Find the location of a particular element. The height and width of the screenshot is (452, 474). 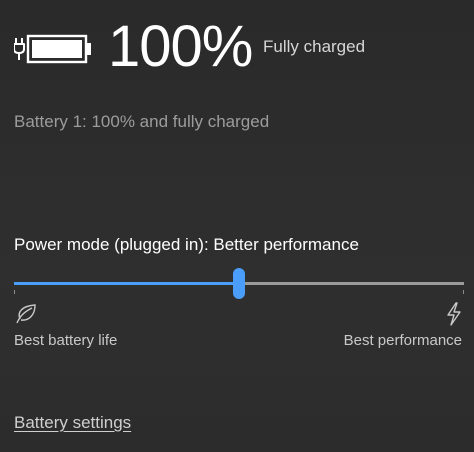

leaf-icon is located at coordinates (26, 314).